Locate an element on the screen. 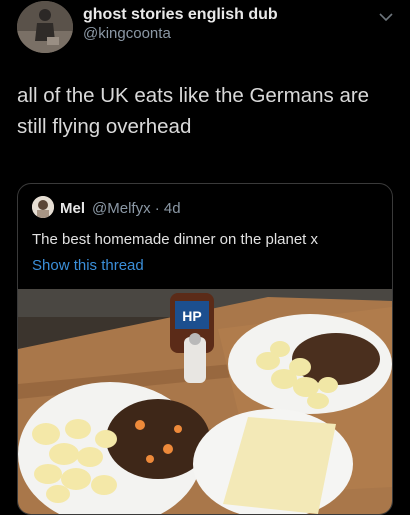 The image size is (410, 515). salt-shaker-cap is located at coordinates (195, 339).